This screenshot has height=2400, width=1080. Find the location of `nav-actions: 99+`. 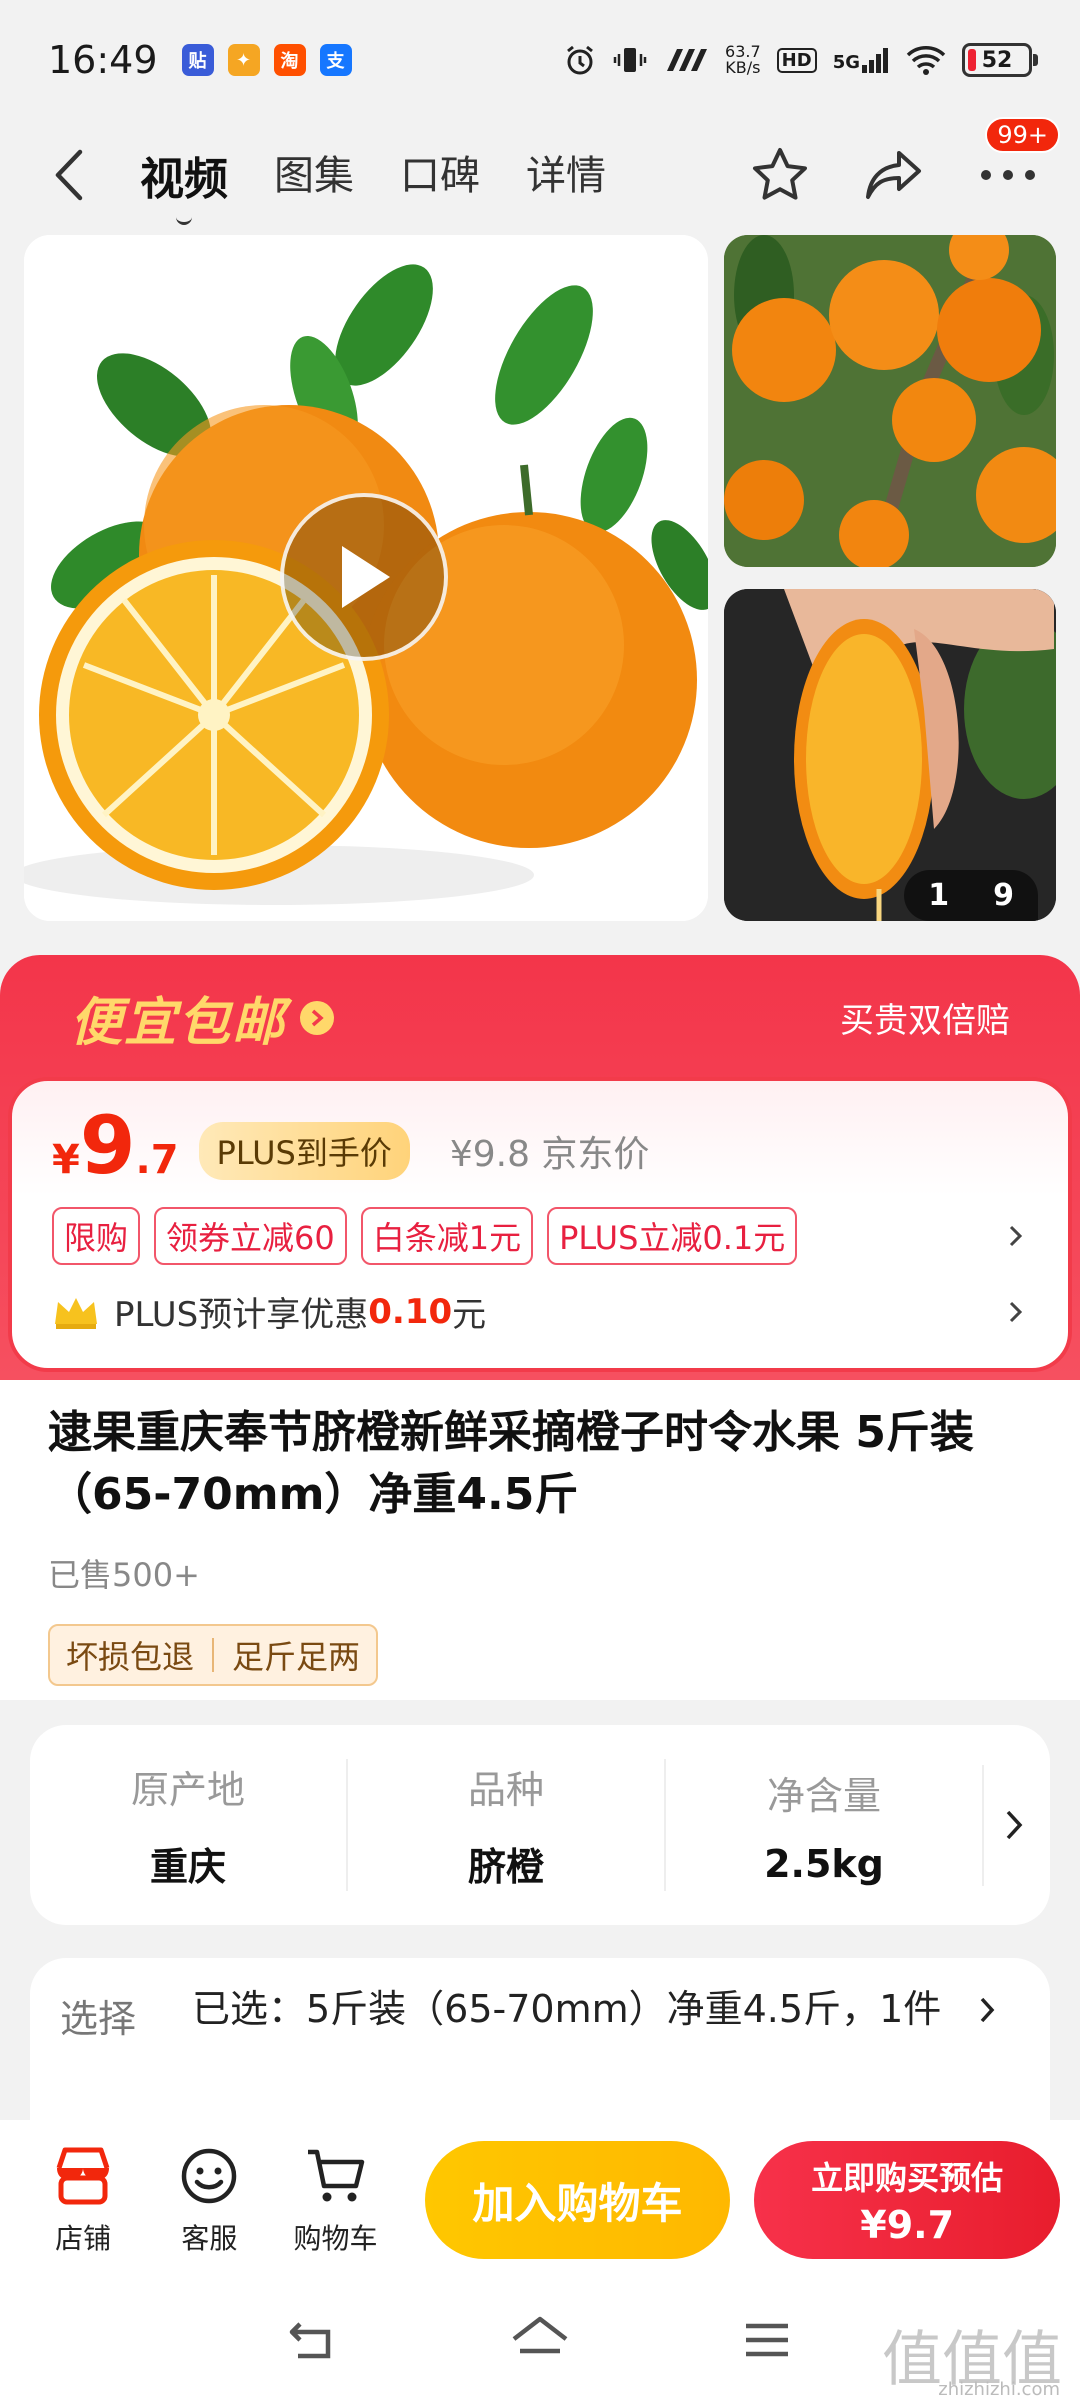

nav-actions: 99+ is located at coordinates (904, 162).